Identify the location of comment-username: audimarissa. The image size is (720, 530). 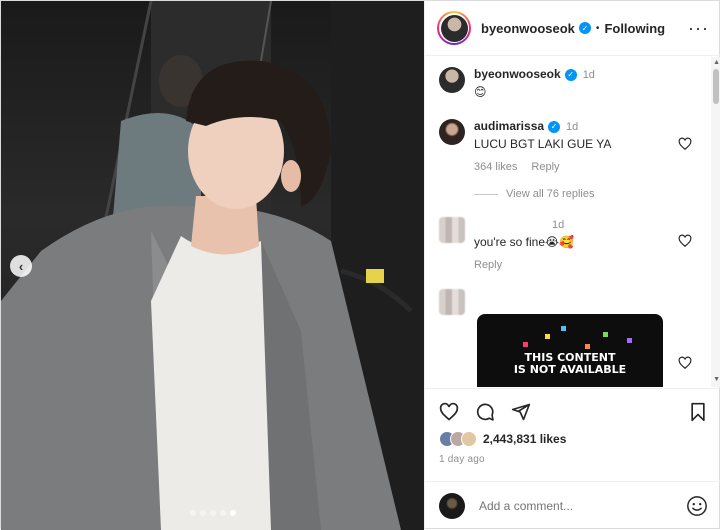
(509, 126).